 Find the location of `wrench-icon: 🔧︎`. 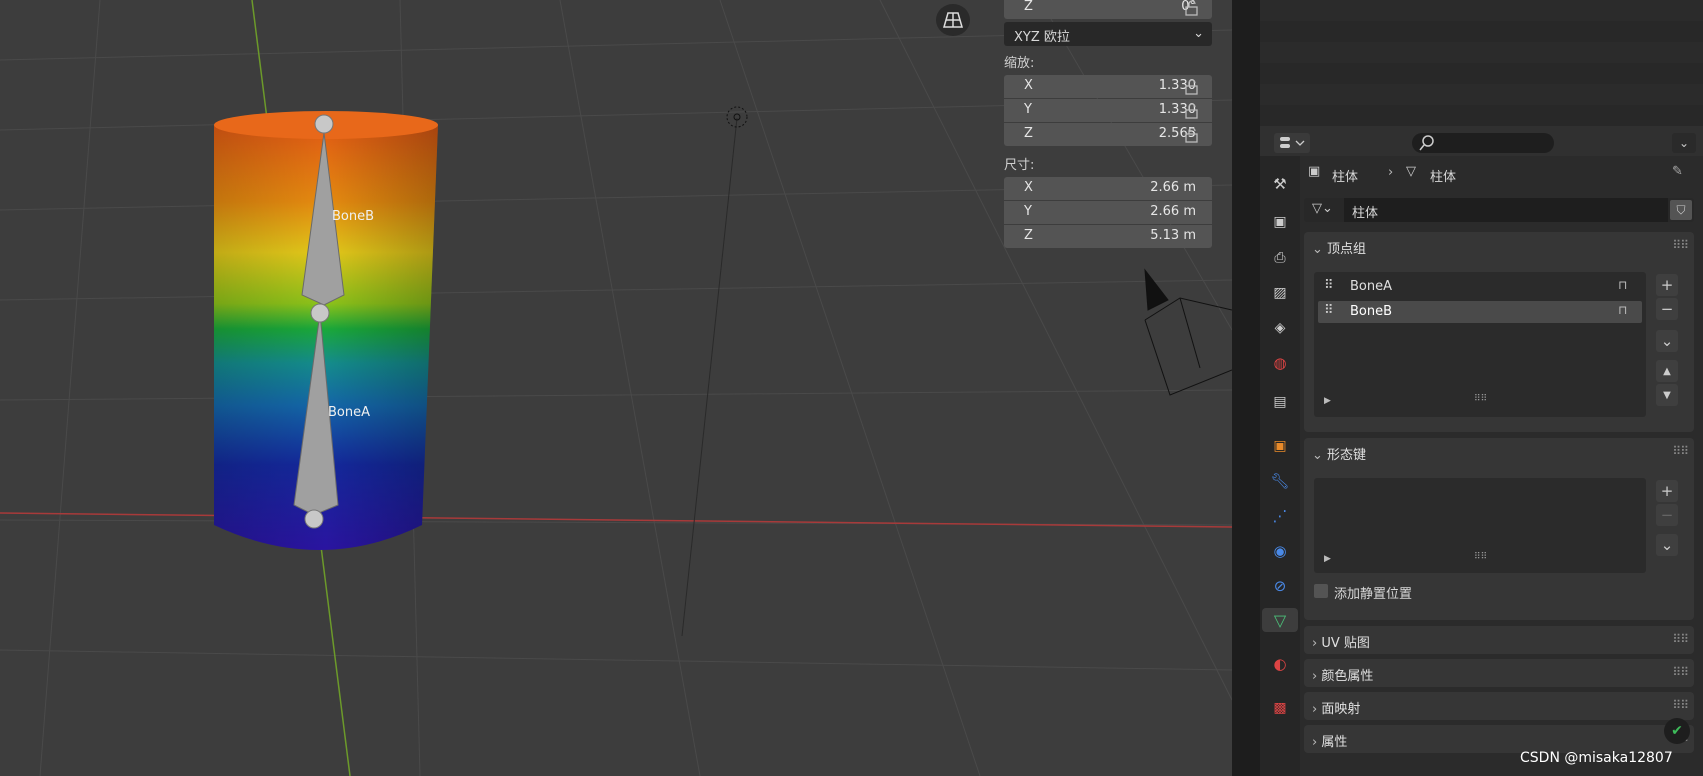

wrench-icon: 🔧︎ is located at coordinates (1280, 481).